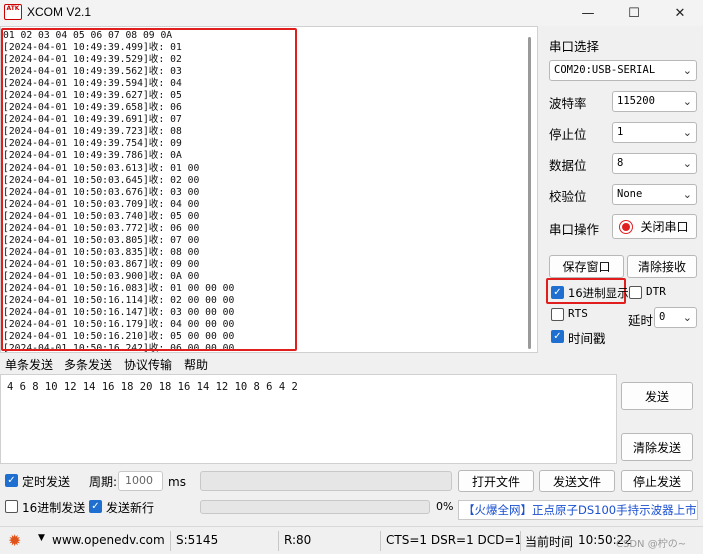 The image size is (703, 554). What do you see at coordinates (140, 481) in the screenshot?
I see `period-input: 1000` at bounding box center [140, 481].